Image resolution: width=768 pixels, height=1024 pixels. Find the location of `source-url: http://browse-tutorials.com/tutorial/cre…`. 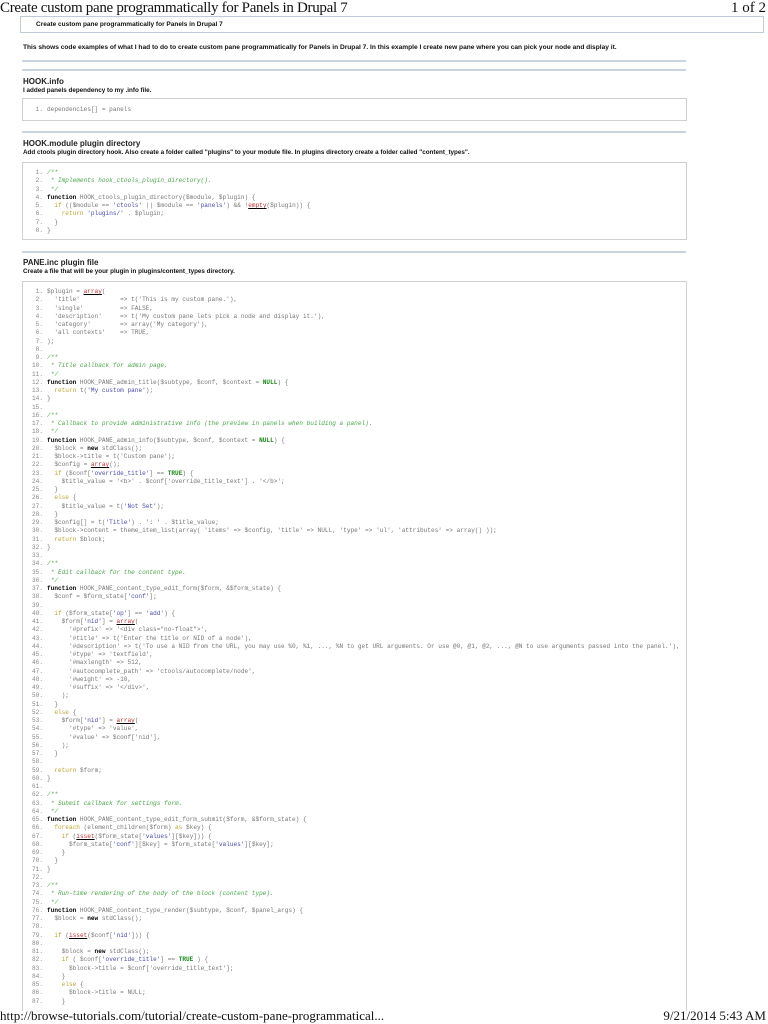

source-url: http://browse-tutorials.com/tutorial/cre… is located at coordinates (192, 1016).